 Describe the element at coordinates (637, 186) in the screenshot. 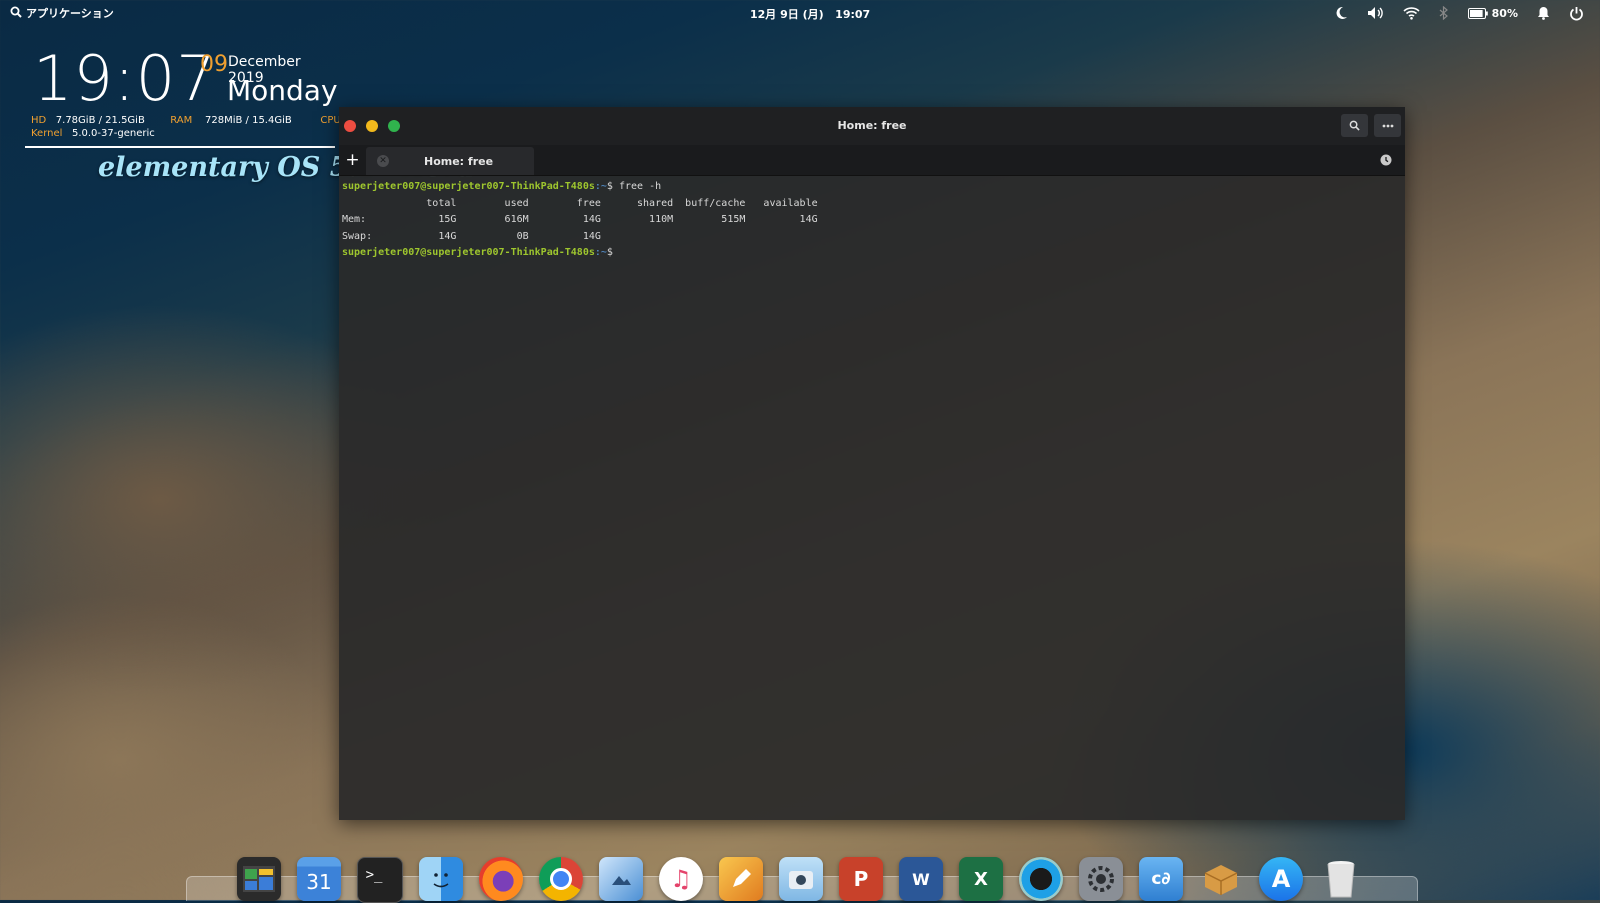

I see `command-text: free -h` at that location.